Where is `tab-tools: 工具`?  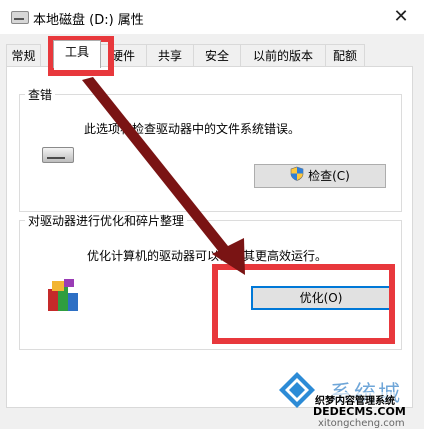
tab-tools: 工具 is located at coordinates (77, 54).